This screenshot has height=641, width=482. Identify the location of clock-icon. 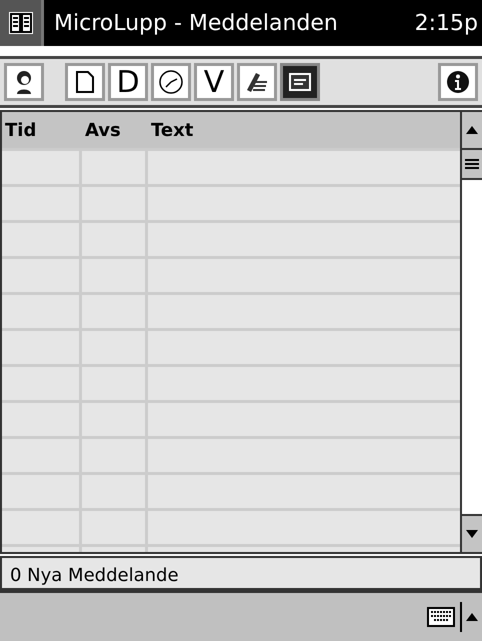
(171, 82).